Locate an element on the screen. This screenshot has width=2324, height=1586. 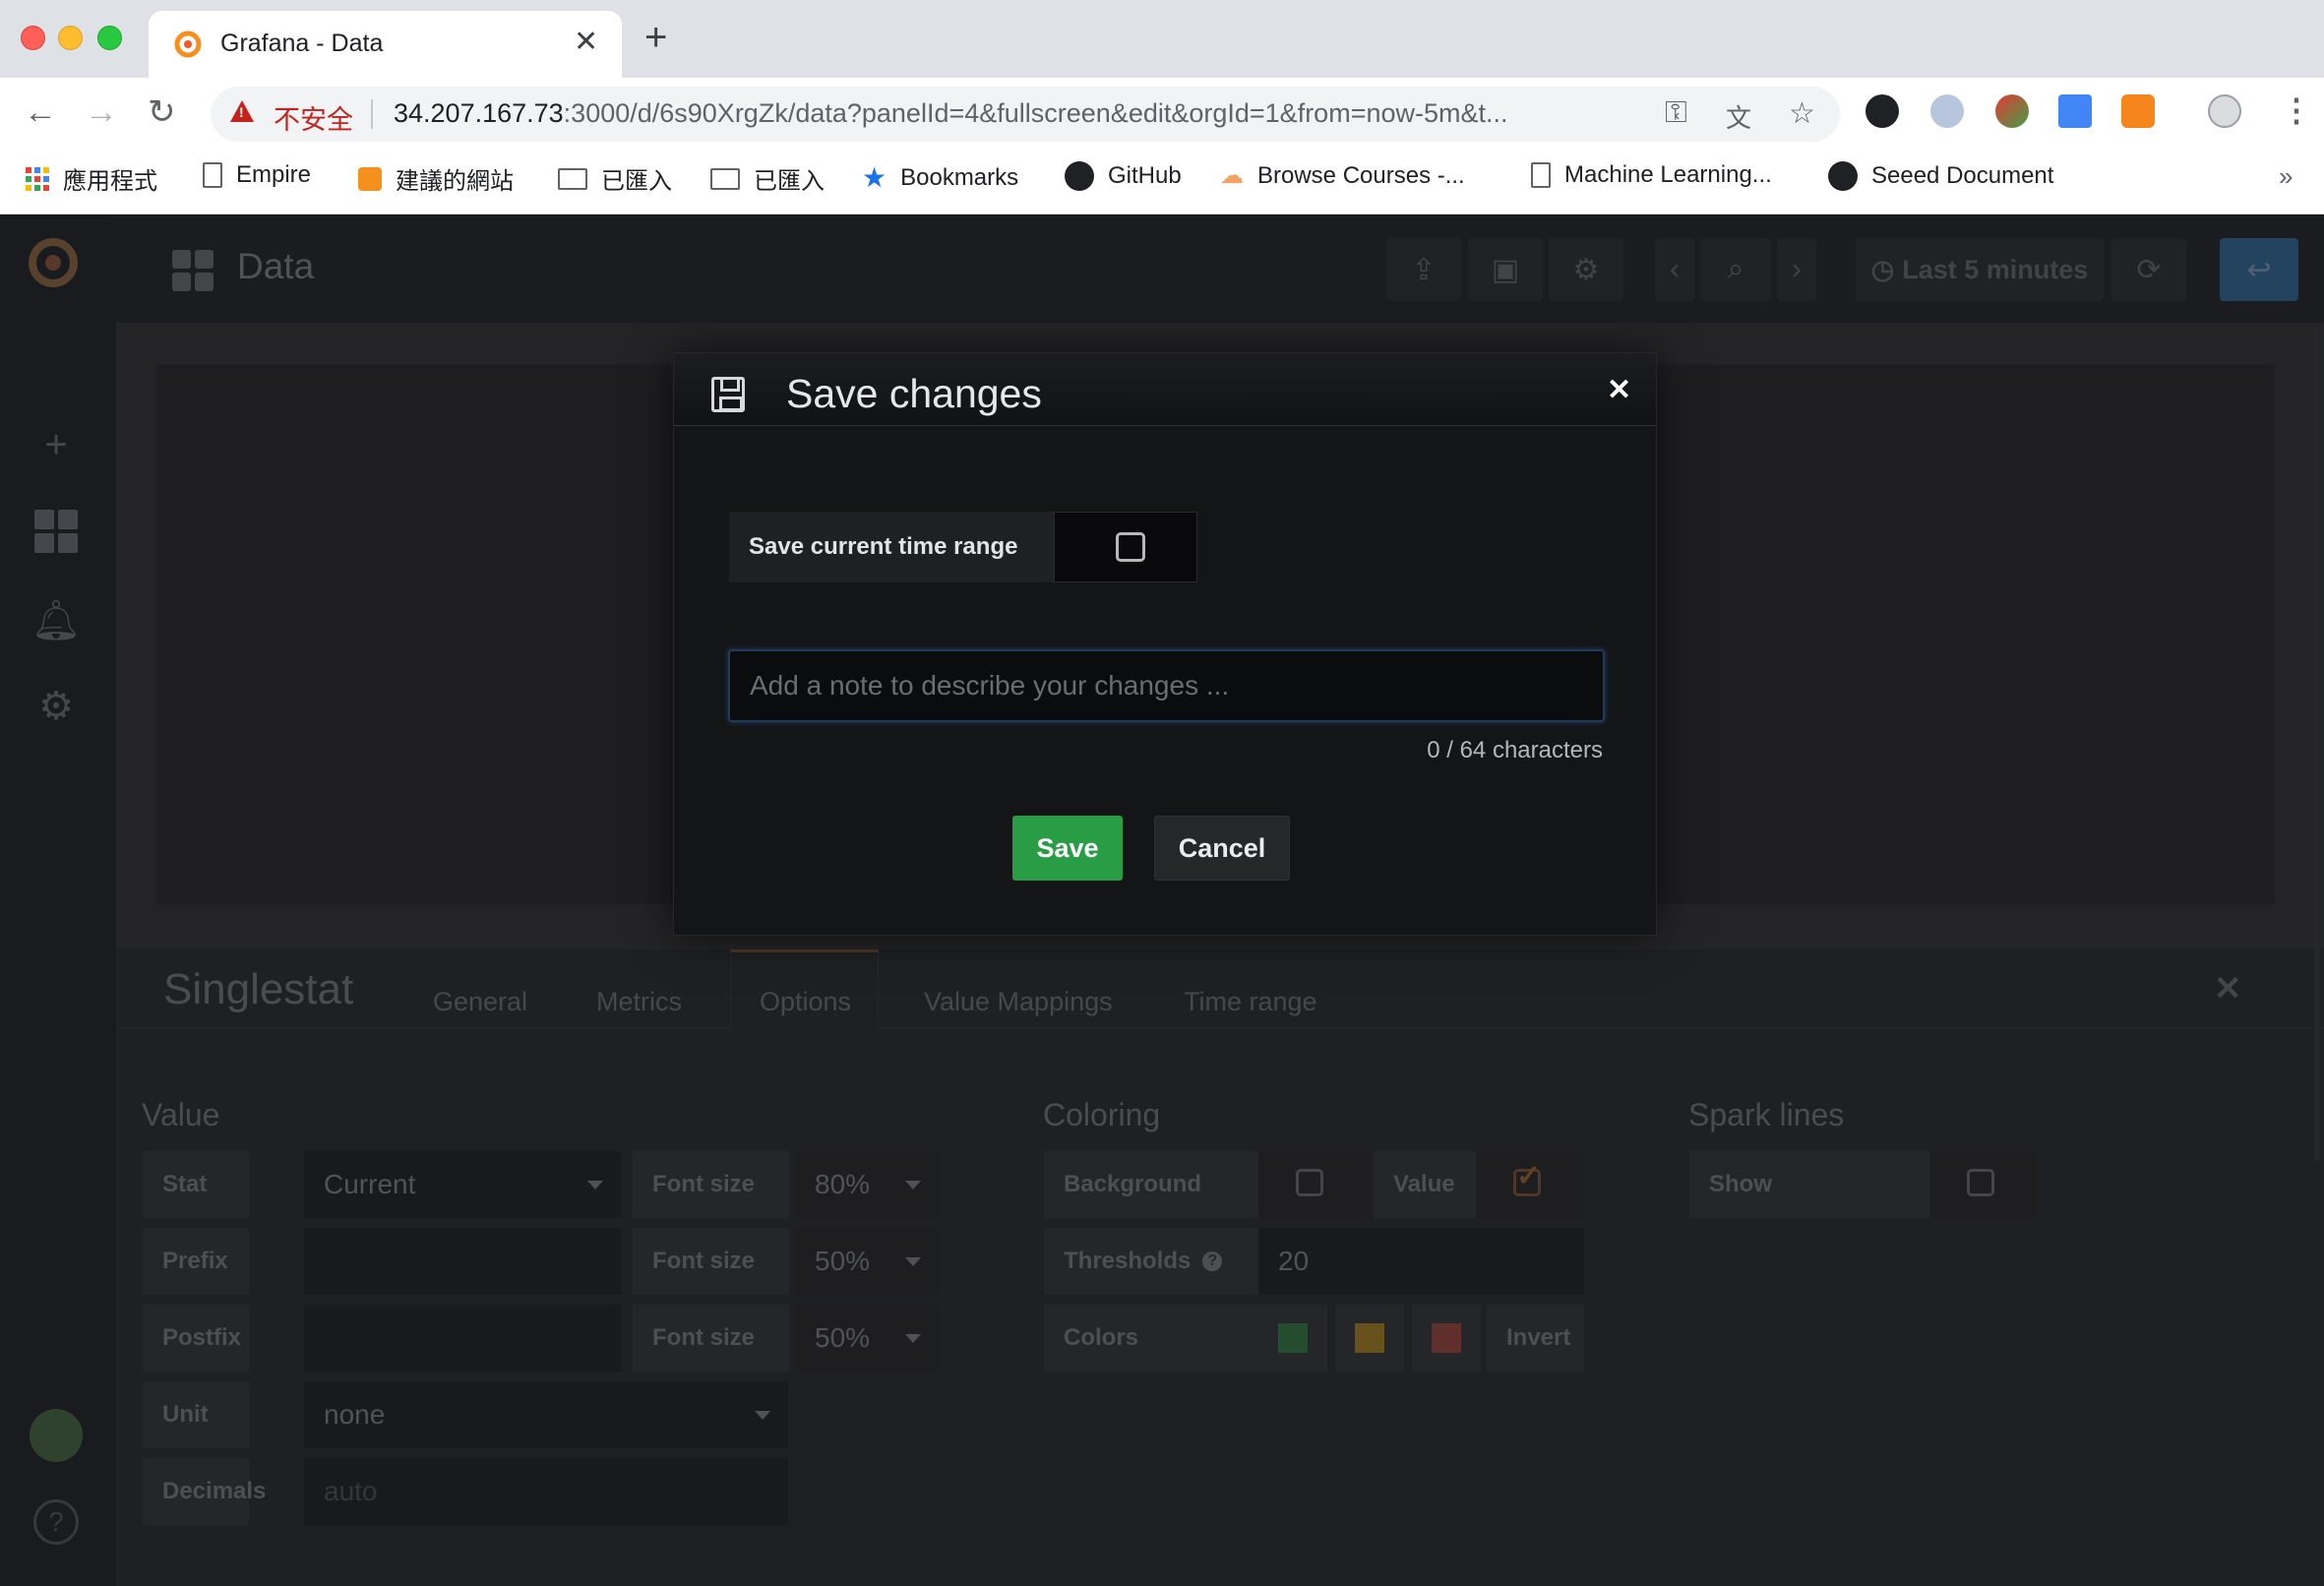
bookmark-star-icon: ☆ is located at coordinates (1802, 113).